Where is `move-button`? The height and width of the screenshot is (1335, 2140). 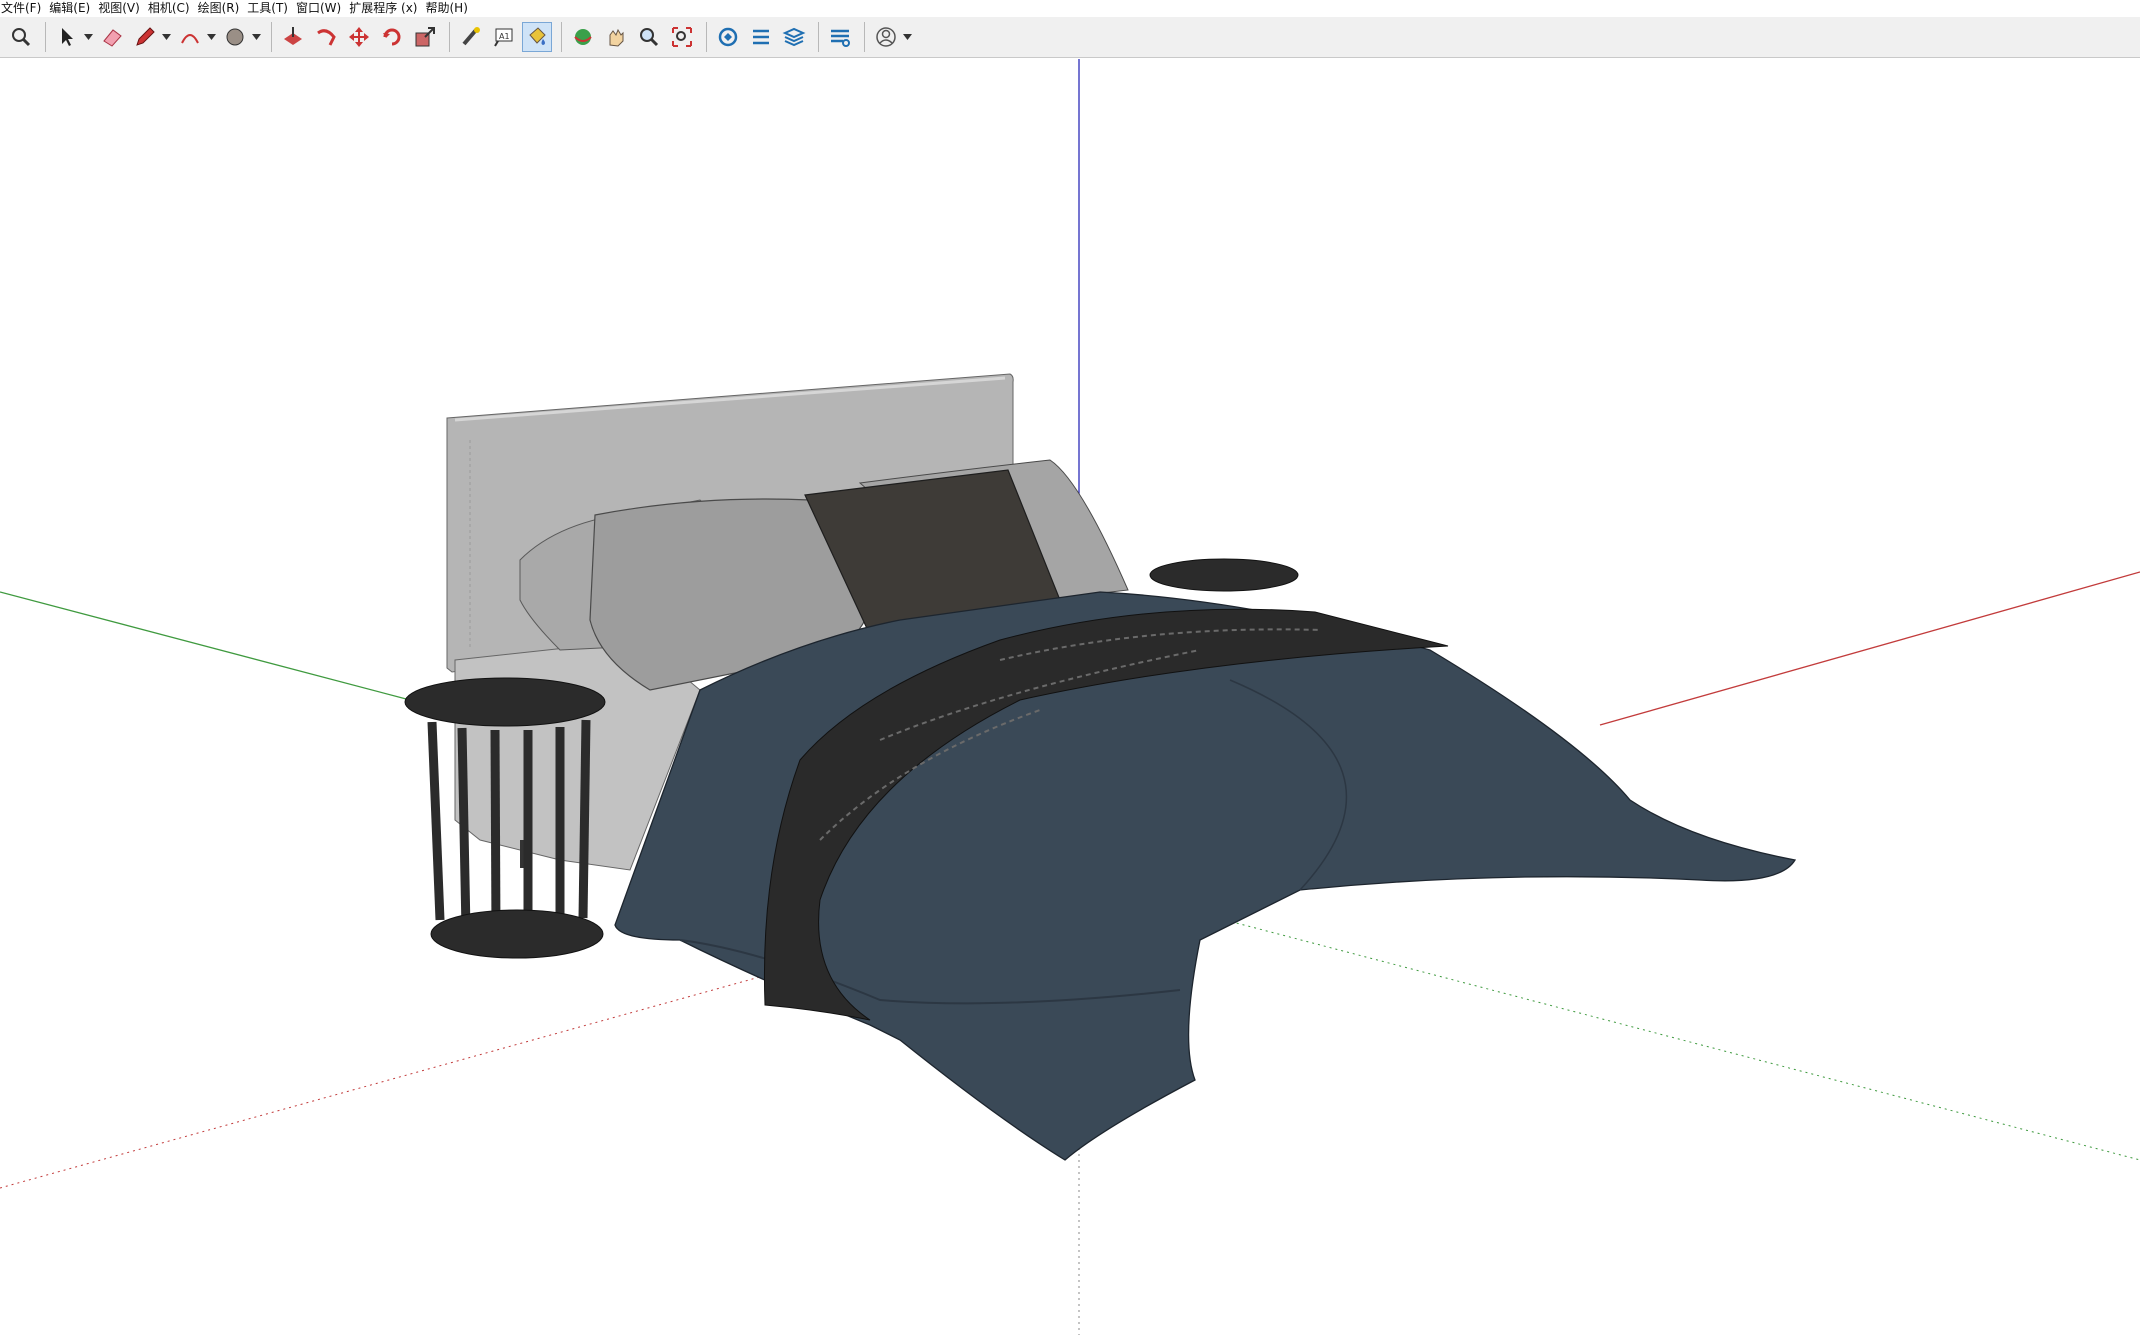 move-button is located at coordinates (359, 37).